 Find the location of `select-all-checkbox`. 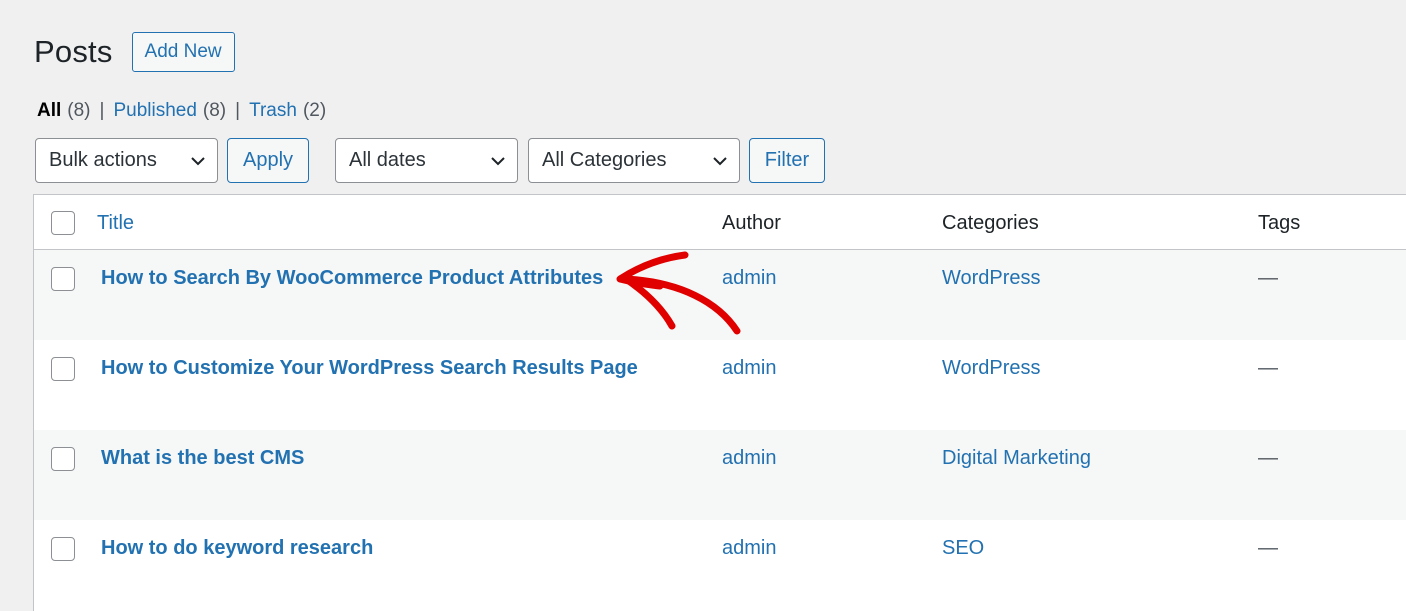

select-all-checkbox is located at coordinates (63, 223).